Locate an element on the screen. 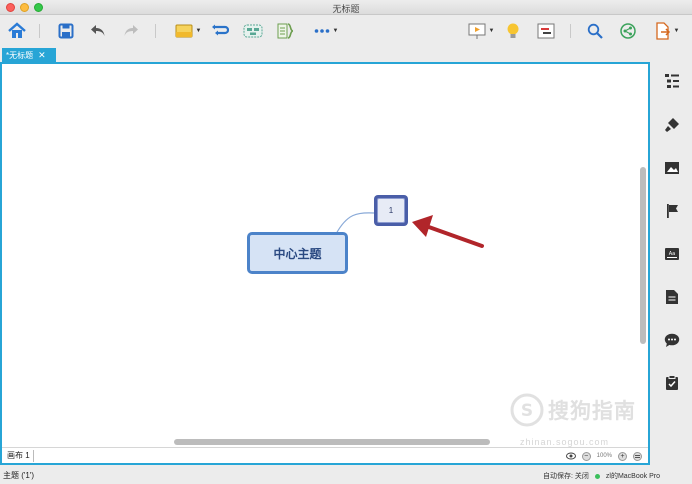  svg-text: S is located at coordinates (527, 411).